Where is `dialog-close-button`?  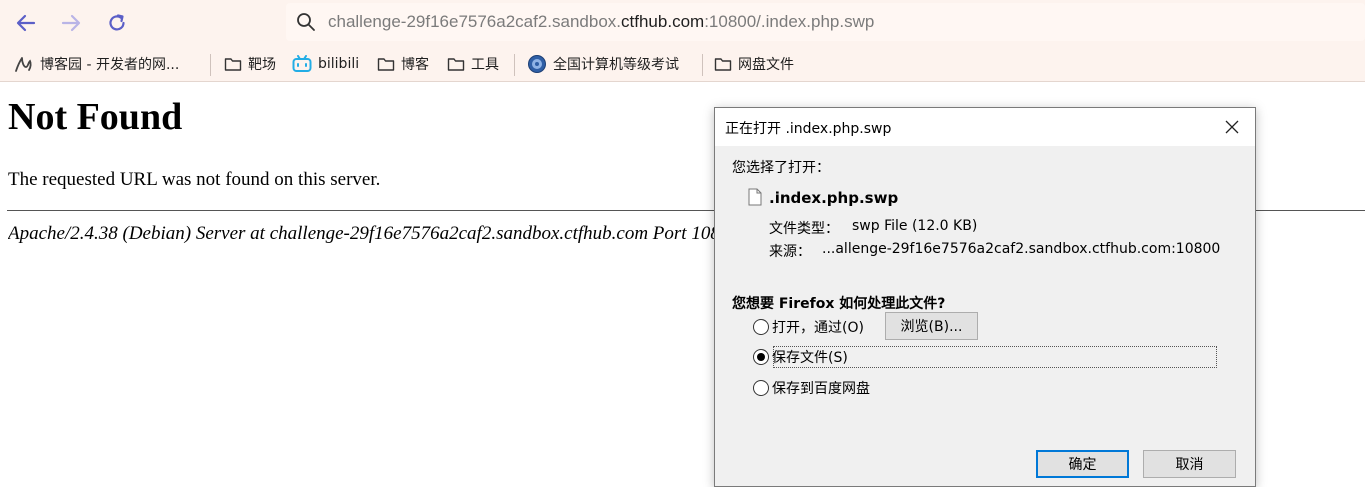 dialog-close-button is located at coordinates (1232, 127).